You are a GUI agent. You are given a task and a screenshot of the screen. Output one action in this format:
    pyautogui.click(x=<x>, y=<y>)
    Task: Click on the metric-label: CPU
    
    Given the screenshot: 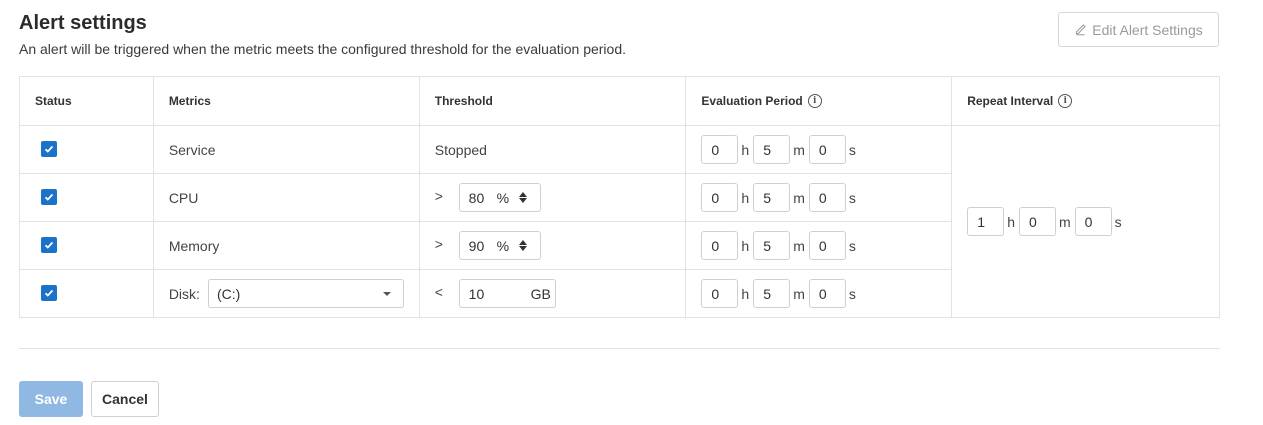 What is the action you would take?
    pyautogui.click(x=183, y=197)
    